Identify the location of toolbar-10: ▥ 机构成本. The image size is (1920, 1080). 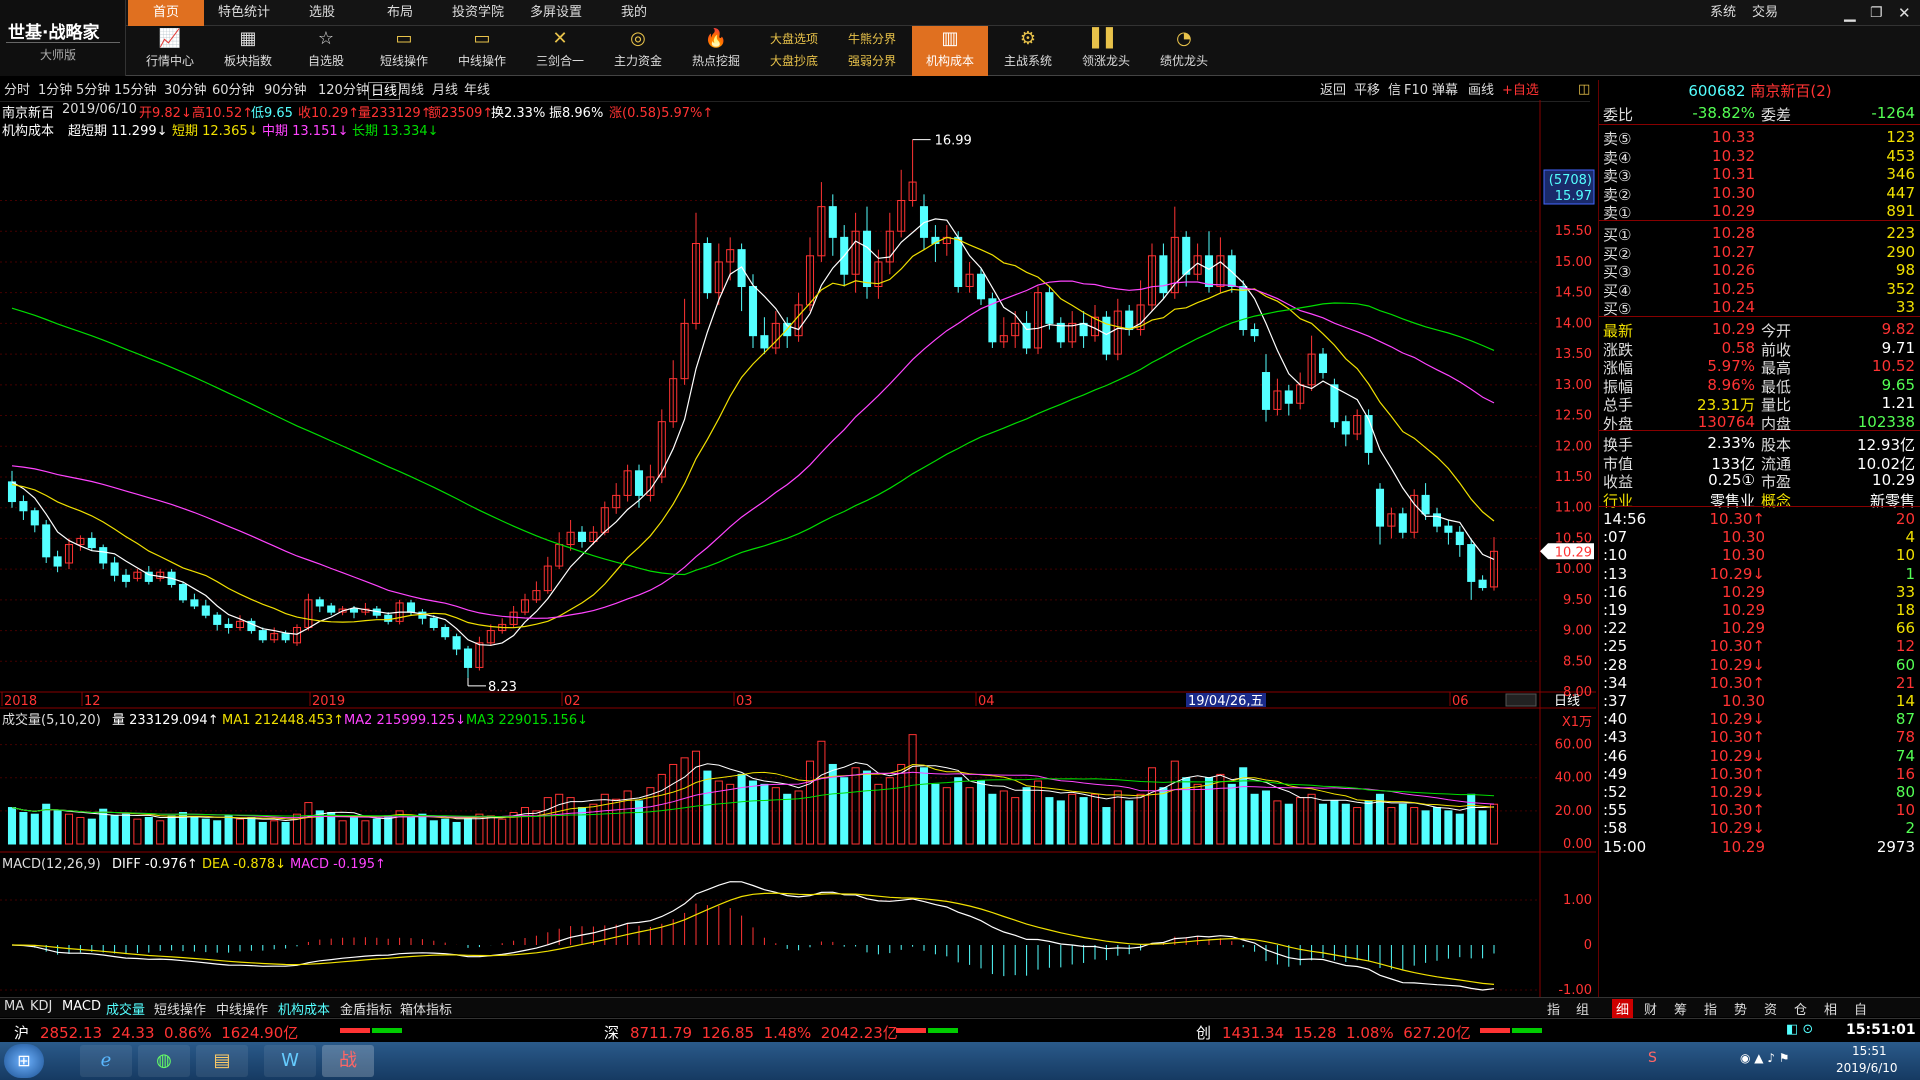
(950, 51).